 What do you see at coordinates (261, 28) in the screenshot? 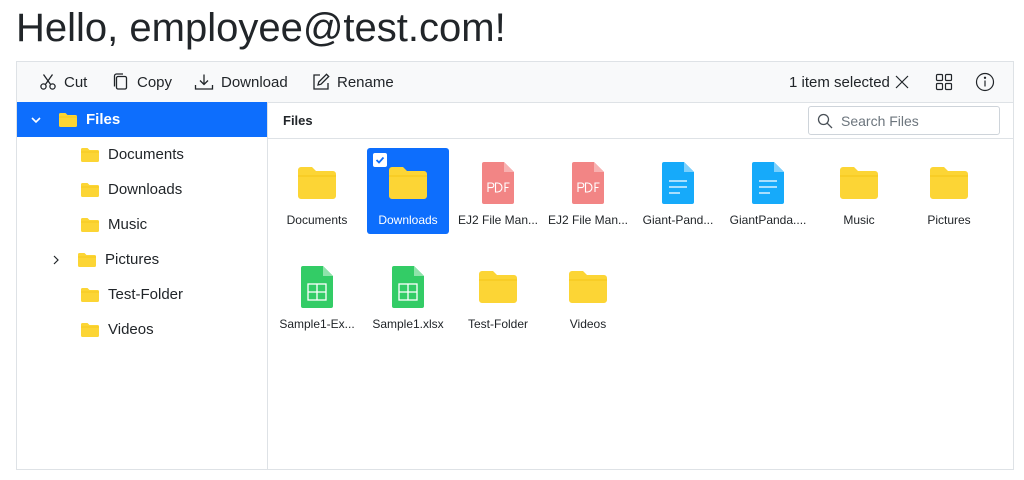
I see `greeting-heading: Hello, employee@test.com!` at bounding box center [261, 28].